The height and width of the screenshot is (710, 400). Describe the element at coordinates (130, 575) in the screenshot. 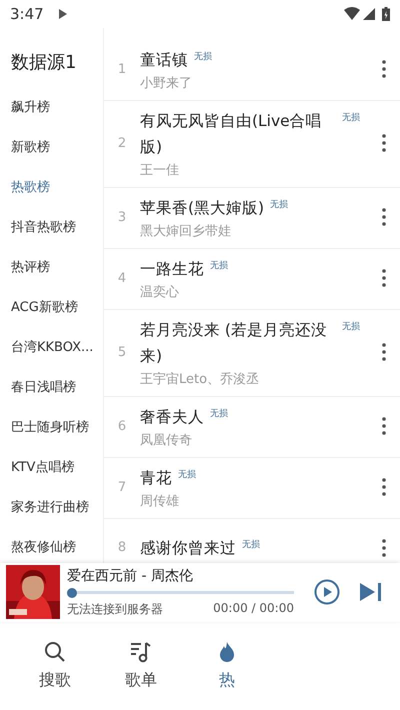

I see `now-playing-title: 爱在西元前 - 周杰伦` at that location.